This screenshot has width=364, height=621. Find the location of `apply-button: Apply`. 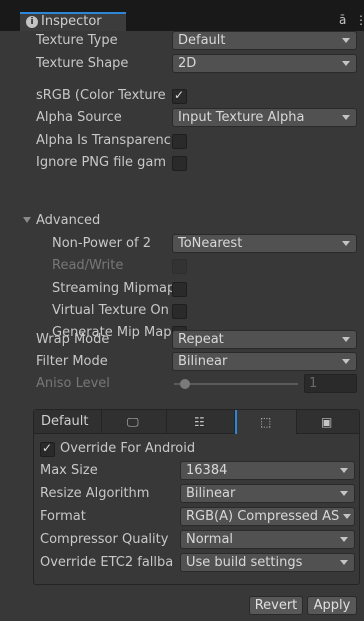

apply-button: Apply is located at coordinates (332, 605).